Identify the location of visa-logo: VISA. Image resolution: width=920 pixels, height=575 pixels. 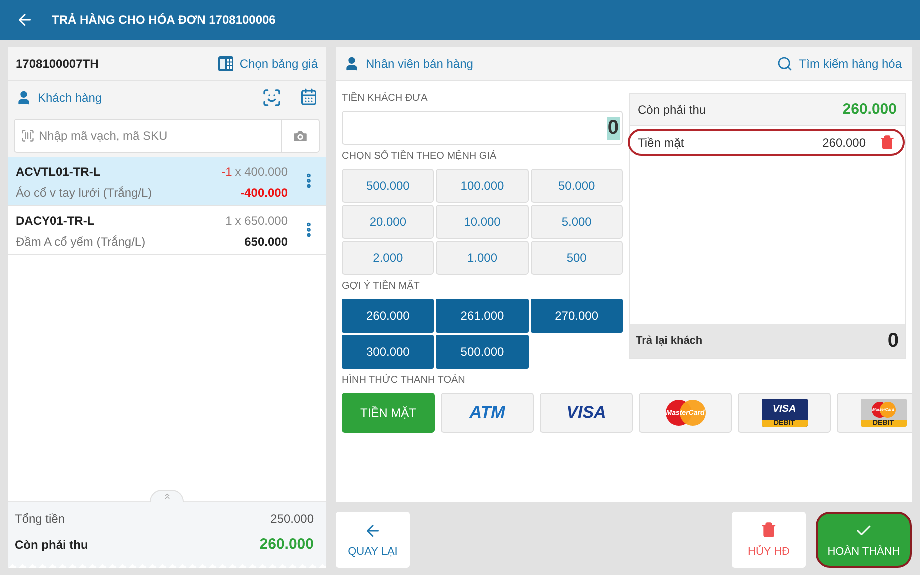
(586, 413).